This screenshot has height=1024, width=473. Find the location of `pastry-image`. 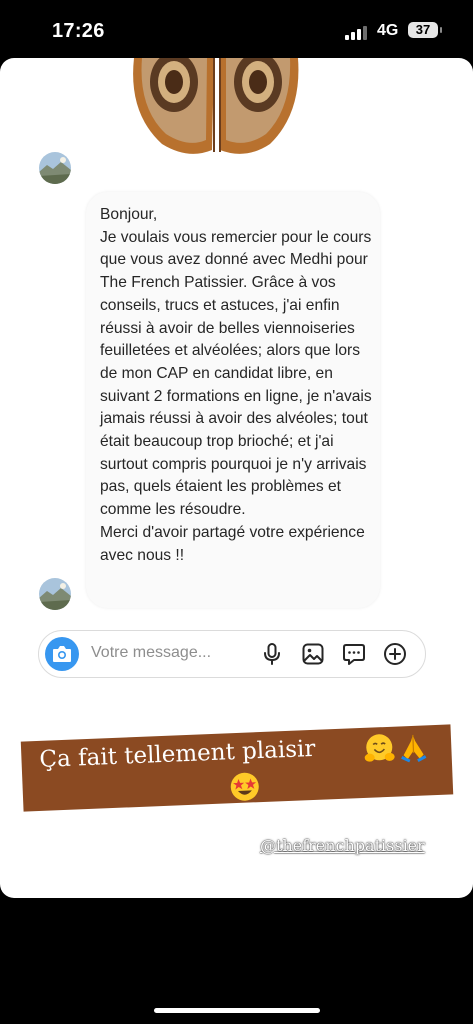

pastry-image is located at coordinates (216, 106).